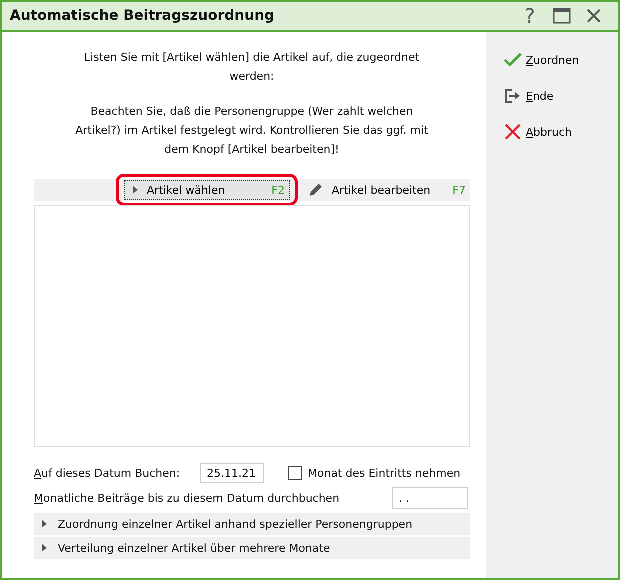 This screenshot has width=620, height=580. I want to click on toolbar-button: Artikel wählen F2, so click(207, 190).